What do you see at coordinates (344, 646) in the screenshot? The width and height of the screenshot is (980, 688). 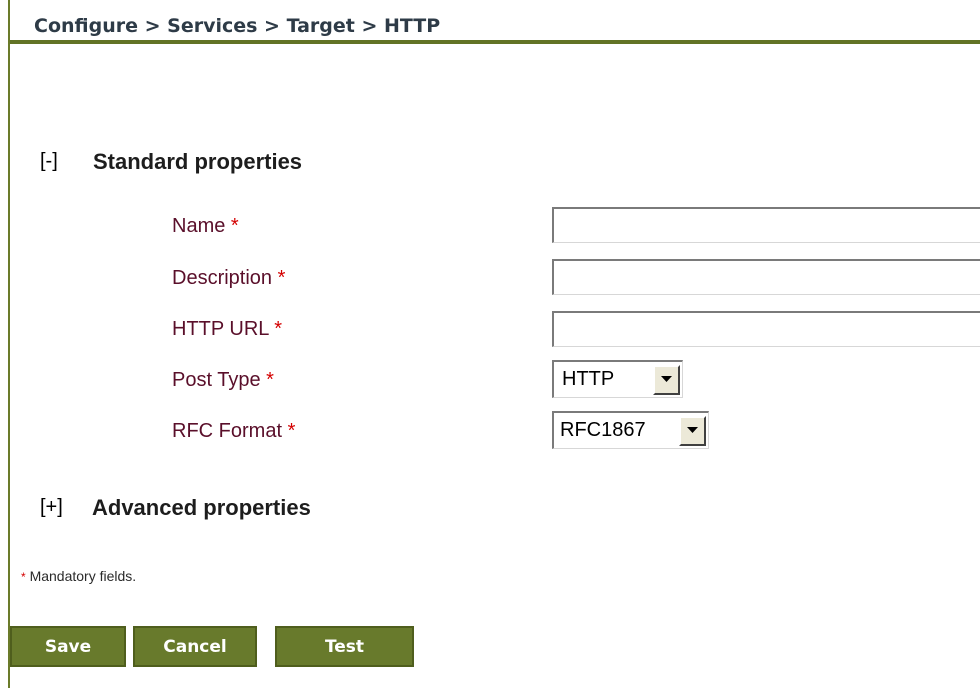 I see `test-button: Test` at bounding box center [344, 646].